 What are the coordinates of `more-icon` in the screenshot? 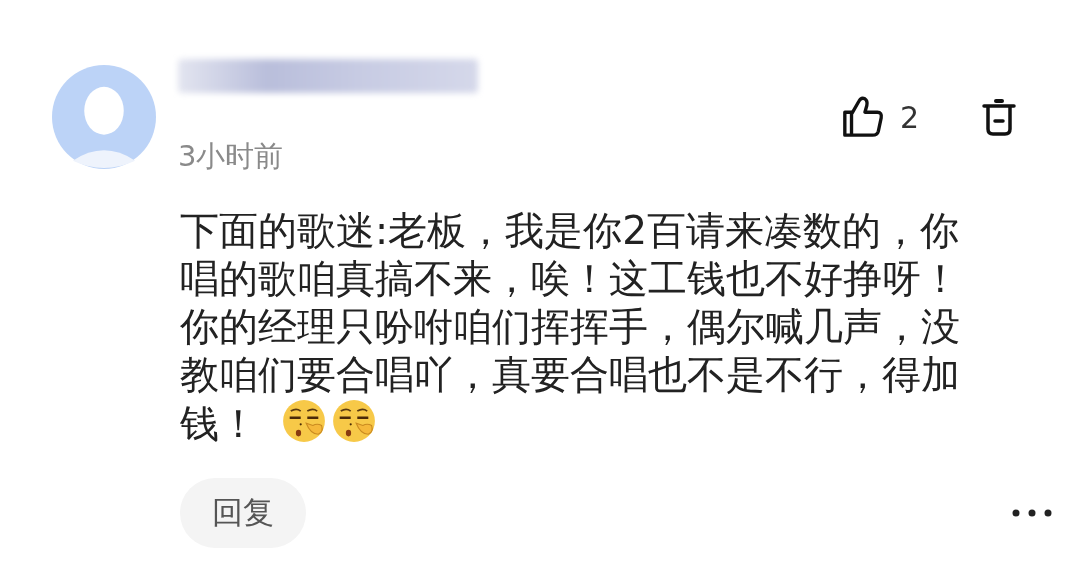 It's located at (1032, 513).